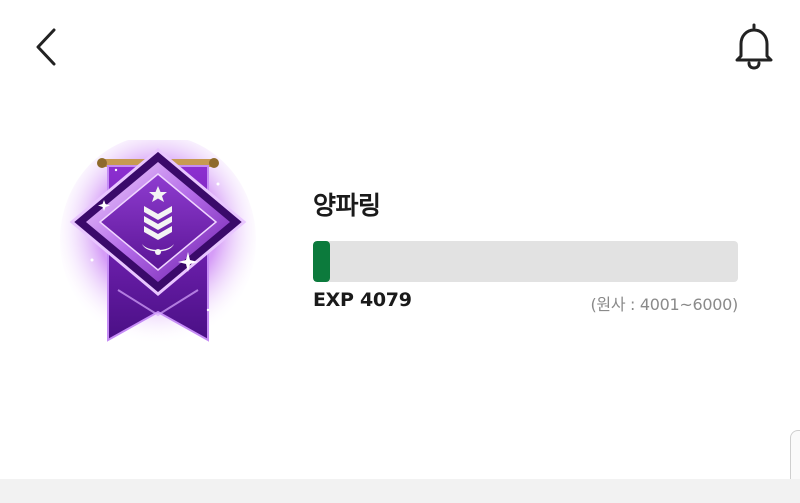  Describe the element at coordinates (664, 304) in the screenshot. I see `rank-range: (원사 : 4001~6000)` at that location.